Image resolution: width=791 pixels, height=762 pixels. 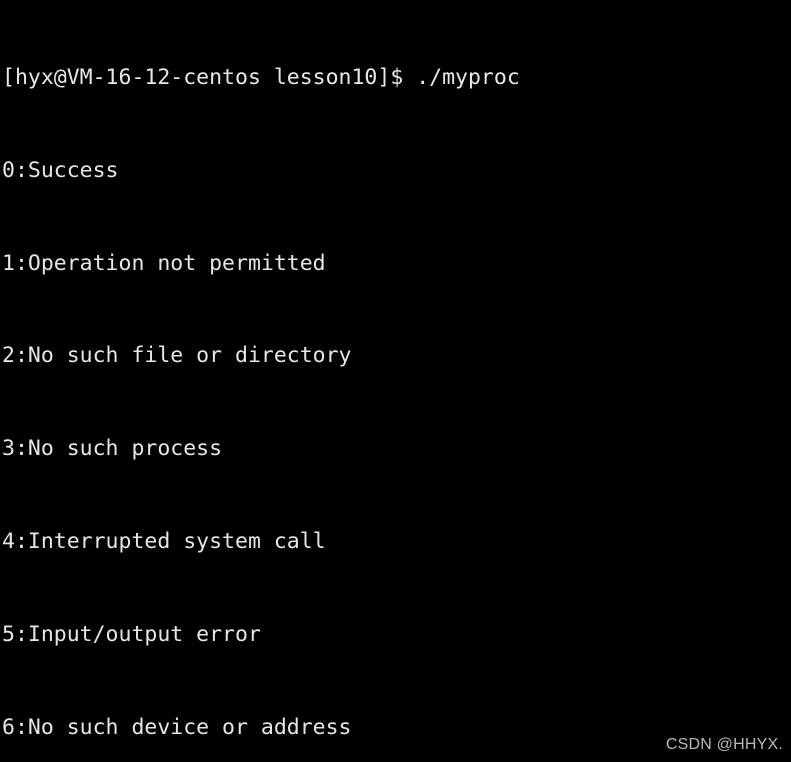 I want to click on terminal-prompt-line: [hyx@VM-16-12-centos lesson10]$ ./myproc, so click(x=261, y=77).